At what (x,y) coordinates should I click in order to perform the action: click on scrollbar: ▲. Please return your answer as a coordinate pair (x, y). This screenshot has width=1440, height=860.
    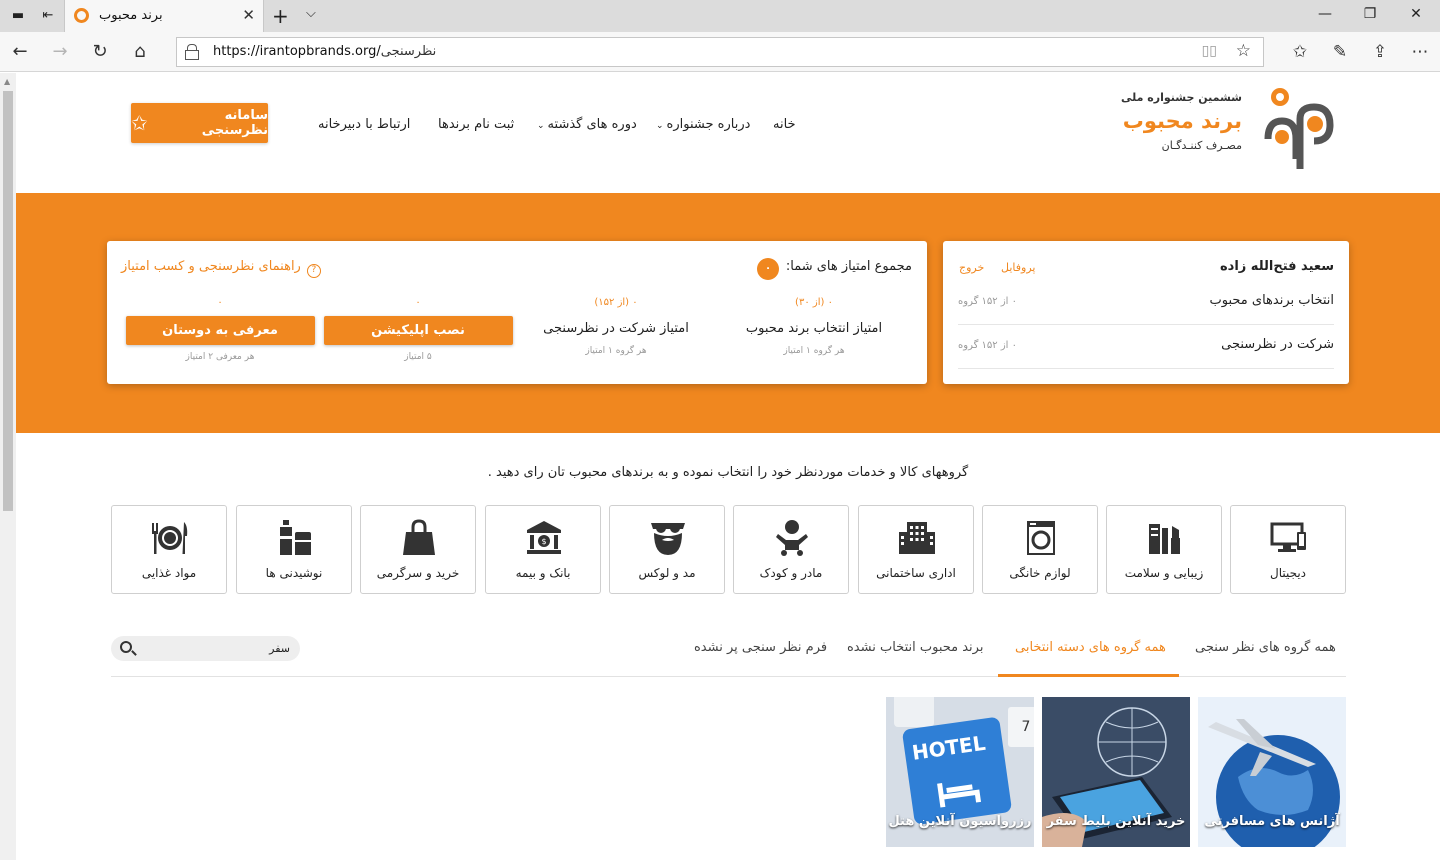
    Looking at the image, I should click on (8, 466).